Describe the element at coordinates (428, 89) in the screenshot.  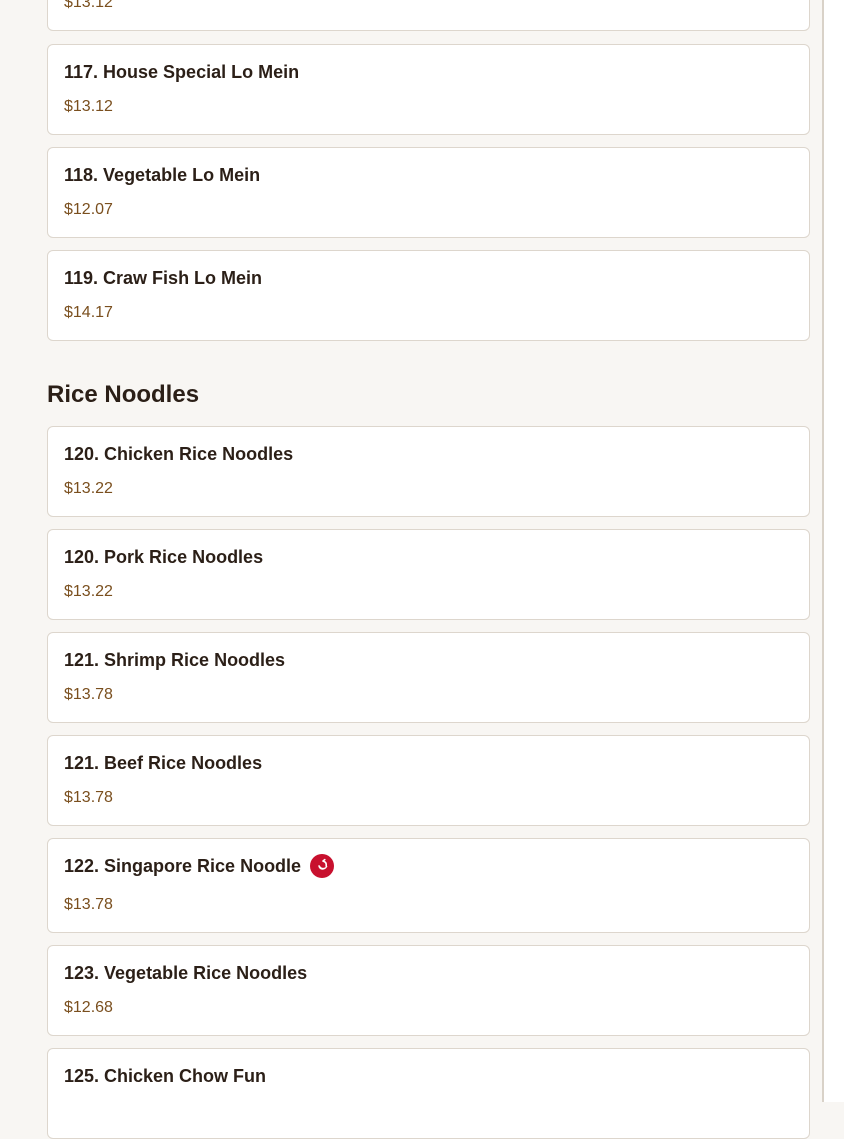
I see `menu-item-card: 117. House Special Lo Mein $13.12` at that location.